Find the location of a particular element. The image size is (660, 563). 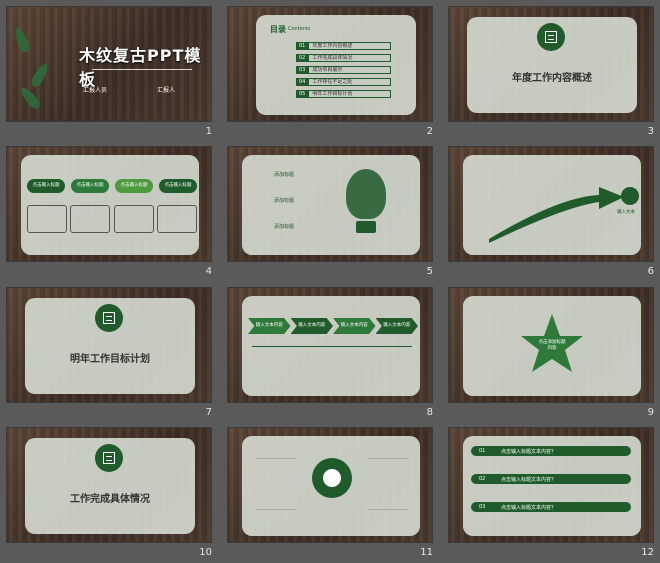

slide-number: 3 is located at coordinates (650, 131).